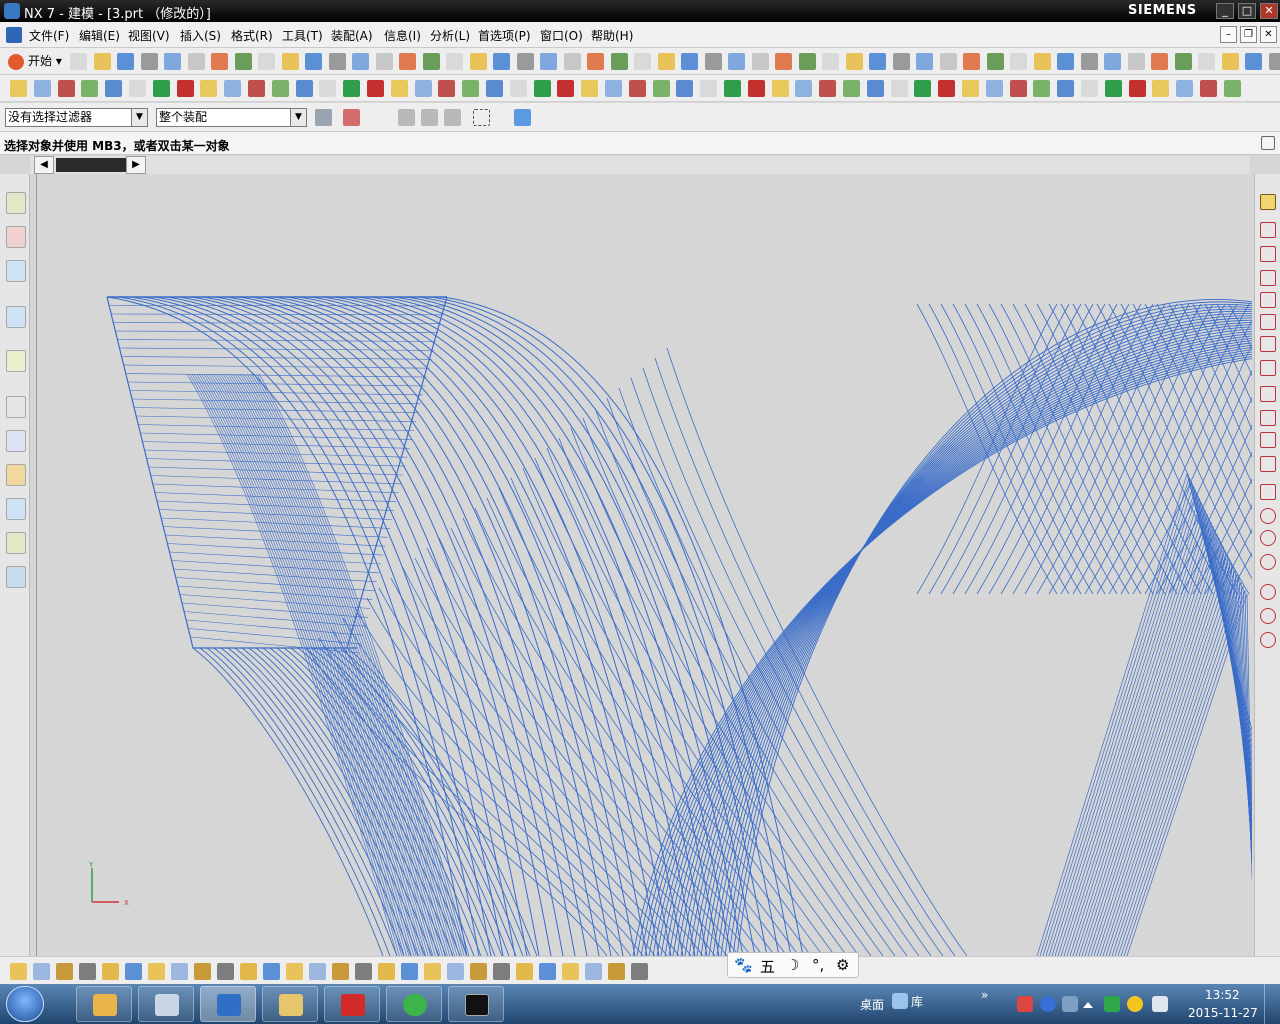  Describe the element at coordinates (352, 1004) in the screenshot. I see `taskbar-app-button` at that location.